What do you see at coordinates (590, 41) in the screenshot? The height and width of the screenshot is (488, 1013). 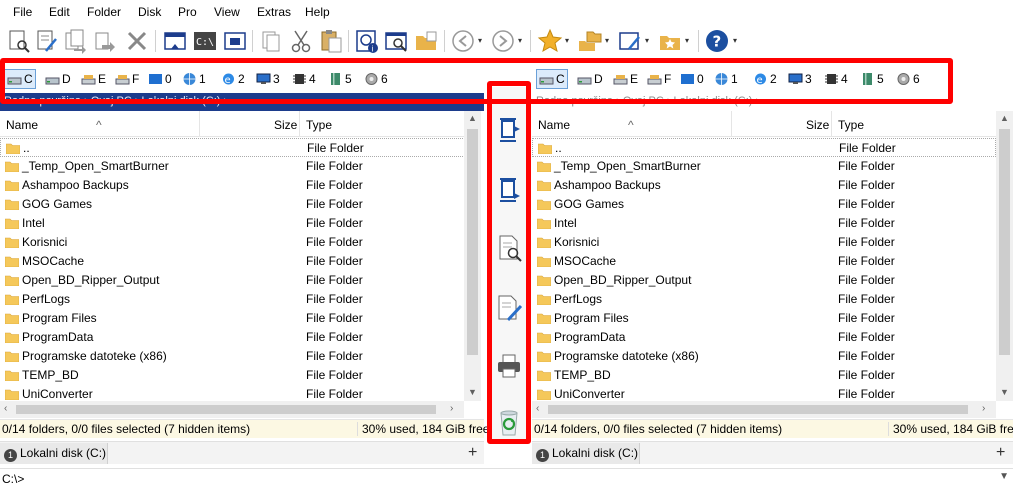 I see `folder-tree-icon` at bounding box center [590, 41].